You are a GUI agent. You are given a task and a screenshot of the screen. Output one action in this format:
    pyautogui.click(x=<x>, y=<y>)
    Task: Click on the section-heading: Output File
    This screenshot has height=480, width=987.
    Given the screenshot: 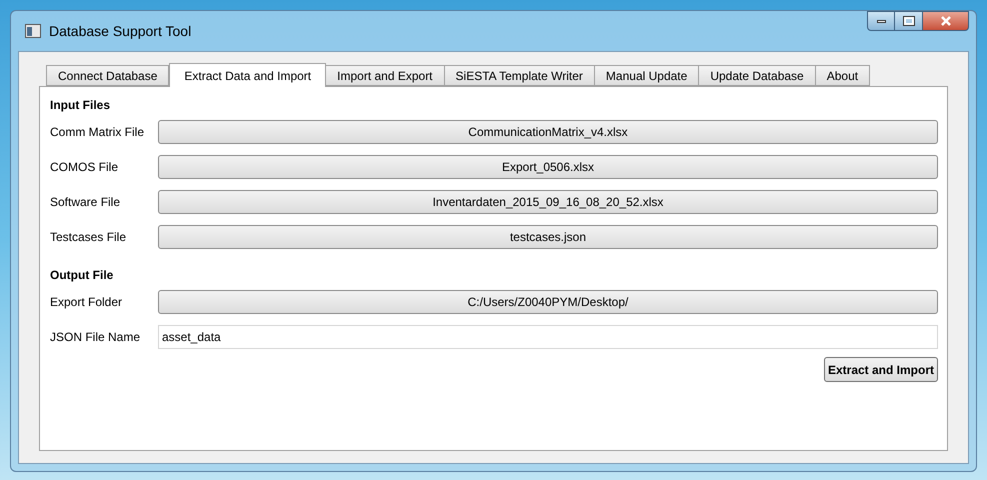 What is the action you would take?
    pyautogui.click(x=82, y=275)
    